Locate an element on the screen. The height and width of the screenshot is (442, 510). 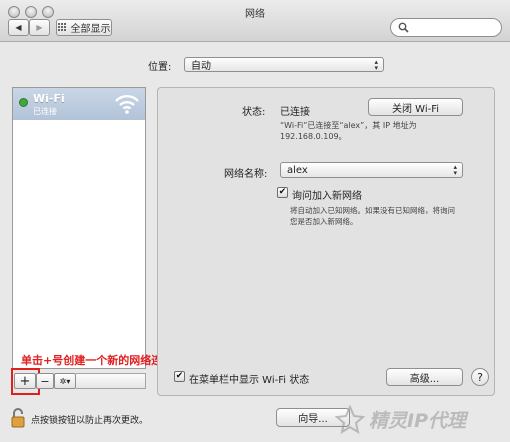
window-titlebar: 网络 ◀ ▶ 全部显示 is located at coordinates (255, 21).